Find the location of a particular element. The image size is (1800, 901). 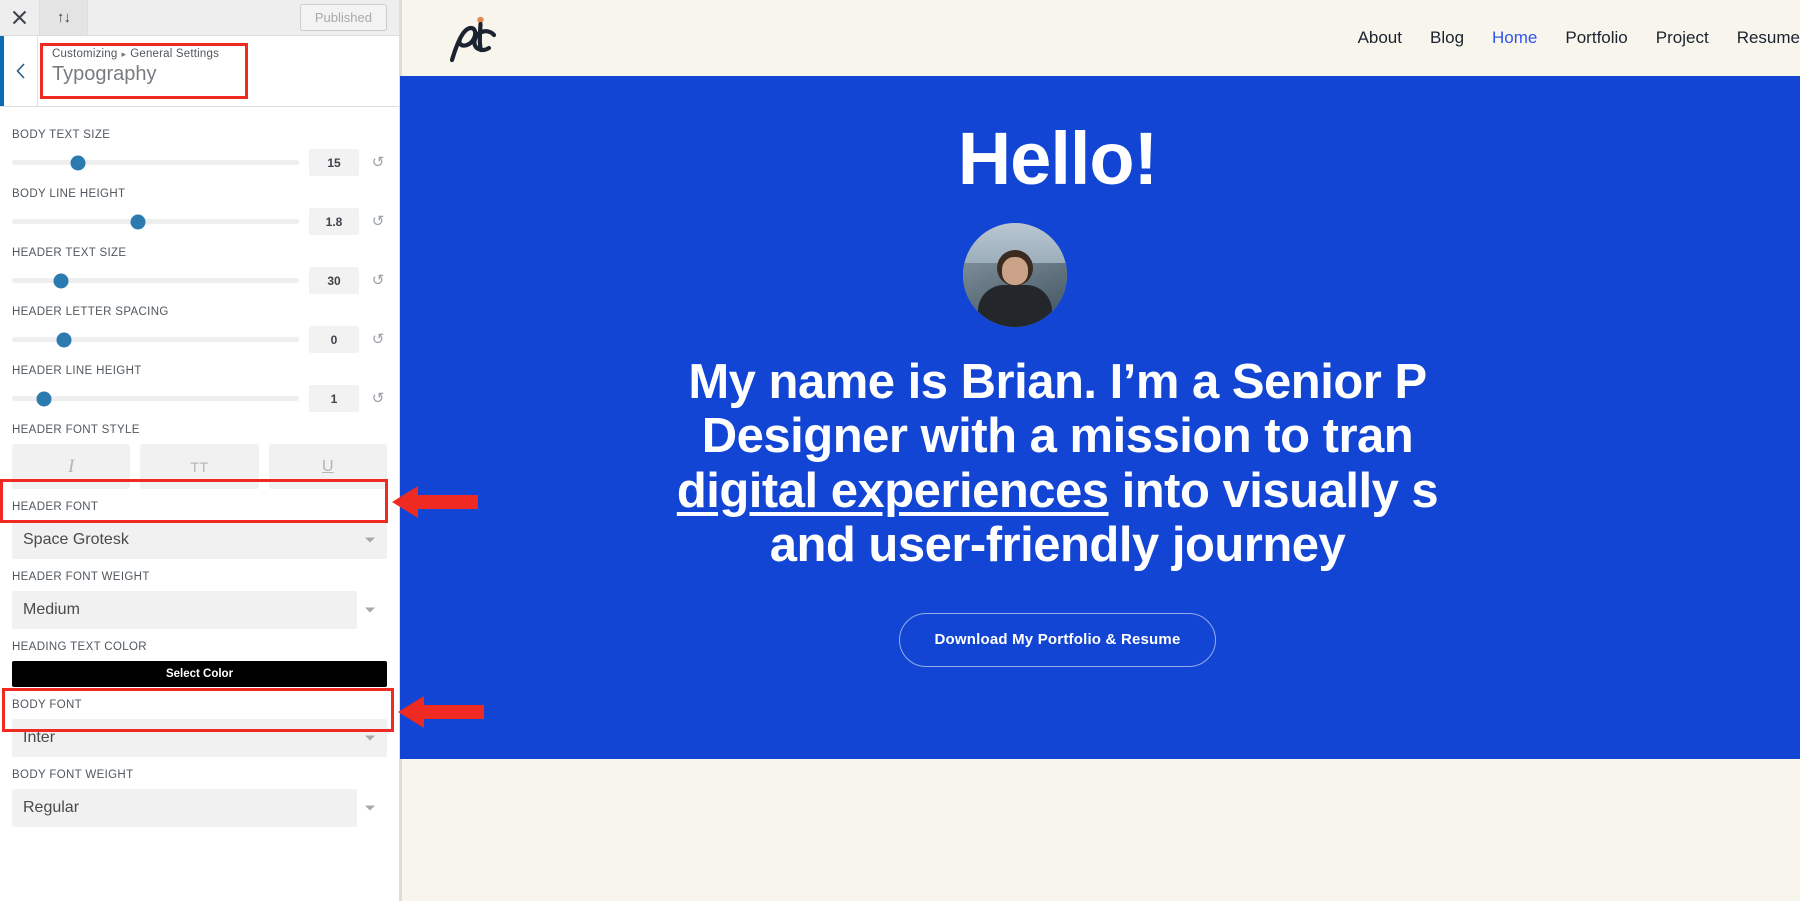

avatar-face is located at coordinates (1015, 271).